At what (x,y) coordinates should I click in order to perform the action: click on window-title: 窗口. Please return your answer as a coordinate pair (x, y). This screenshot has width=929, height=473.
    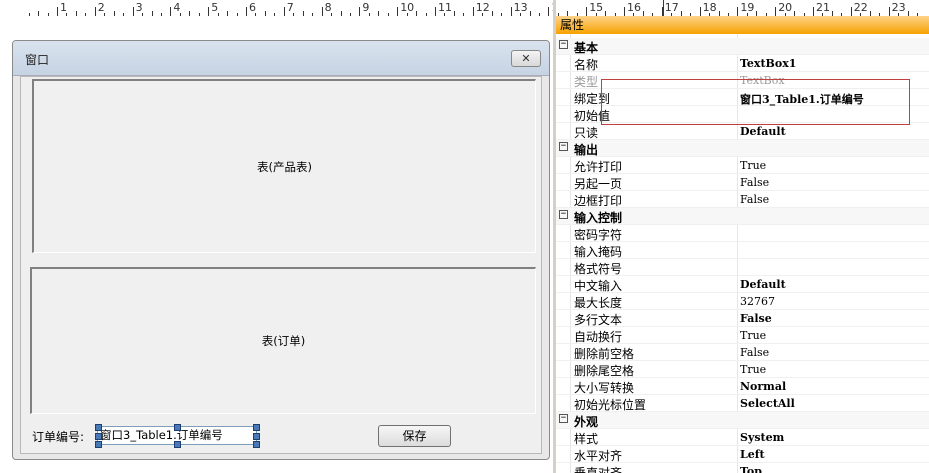
    Looking at the image, I should click on (37, 60).